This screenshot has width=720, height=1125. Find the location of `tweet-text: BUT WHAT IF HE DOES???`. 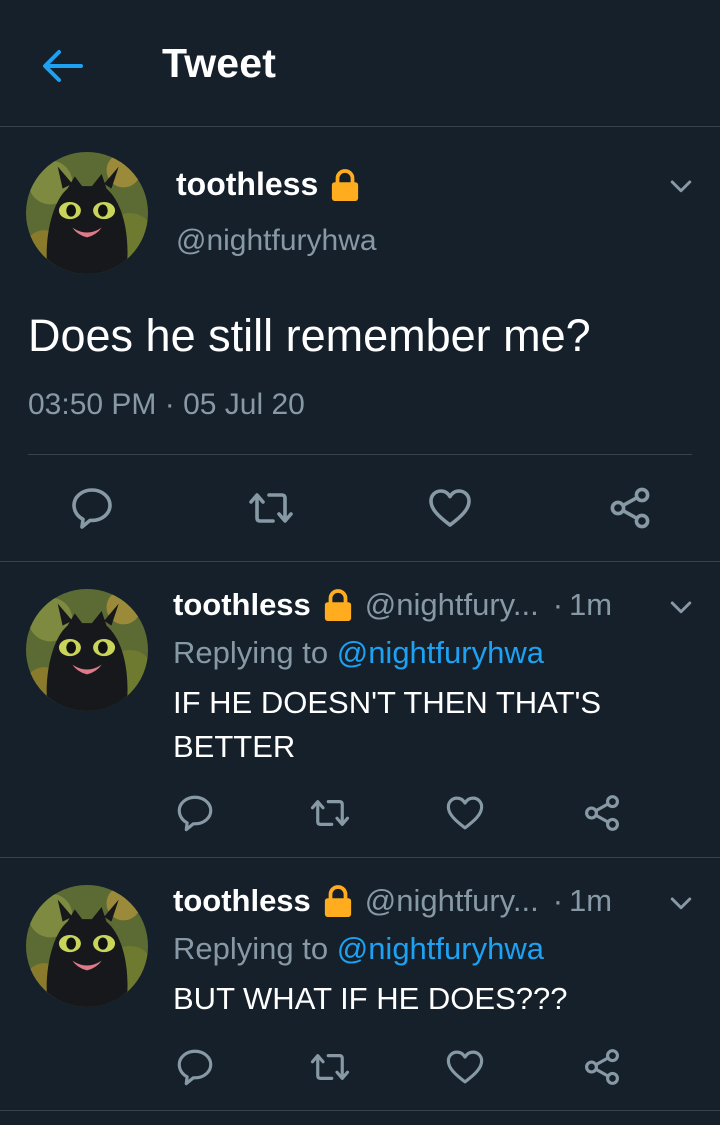

tweet-text: BUT WHAT IF HE DOES??? is located at coordinates (370, 998).